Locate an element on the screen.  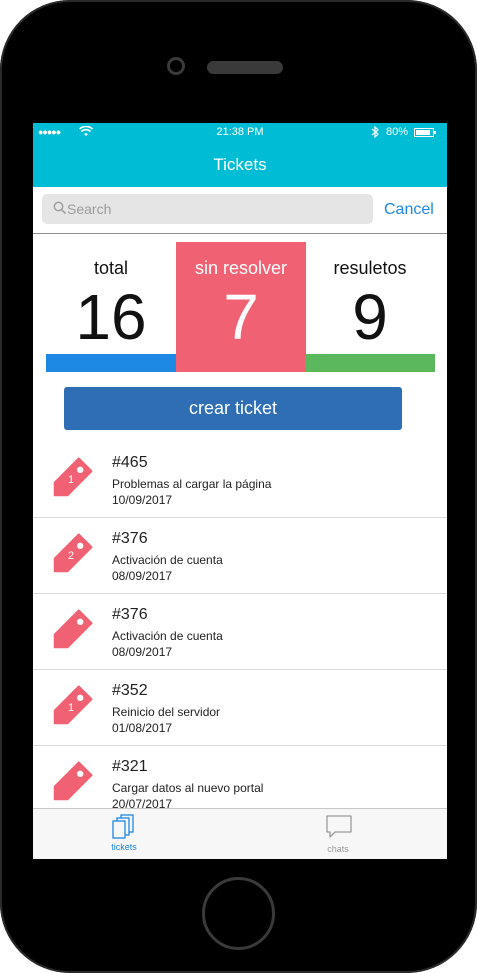
ticket-title: Cargar datos al nuevo portal is located at coordinates (188, 788).